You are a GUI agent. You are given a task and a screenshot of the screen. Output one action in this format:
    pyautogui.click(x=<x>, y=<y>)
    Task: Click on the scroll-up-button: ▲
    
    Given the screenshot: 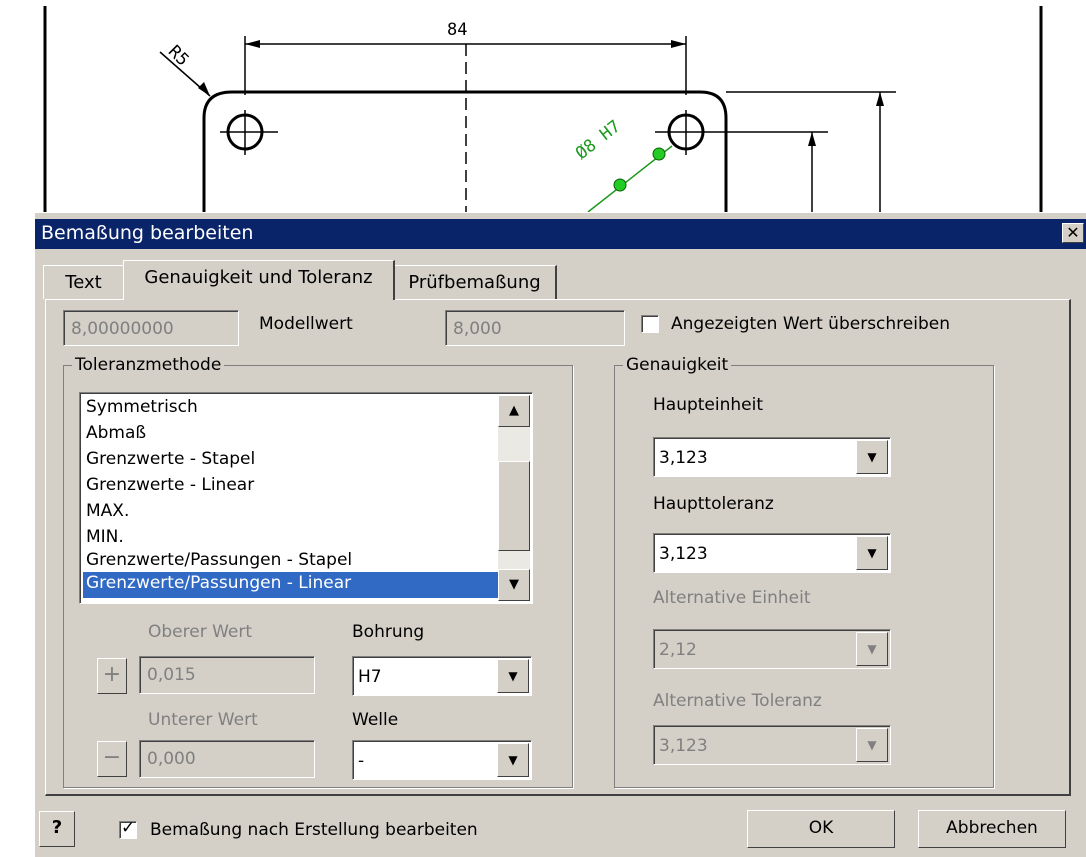 What is the action you would take?
    pyautogui.click(x=514, y=411)
    